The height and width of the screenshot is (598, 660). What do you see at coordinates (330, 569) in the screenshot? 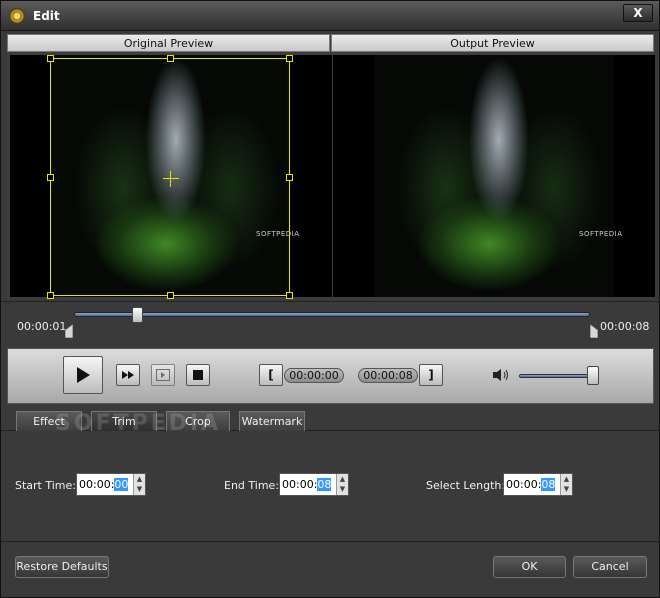
I see `dialog-footer: Restore Defaults OK Cancel` at bounding box center [330, 569].